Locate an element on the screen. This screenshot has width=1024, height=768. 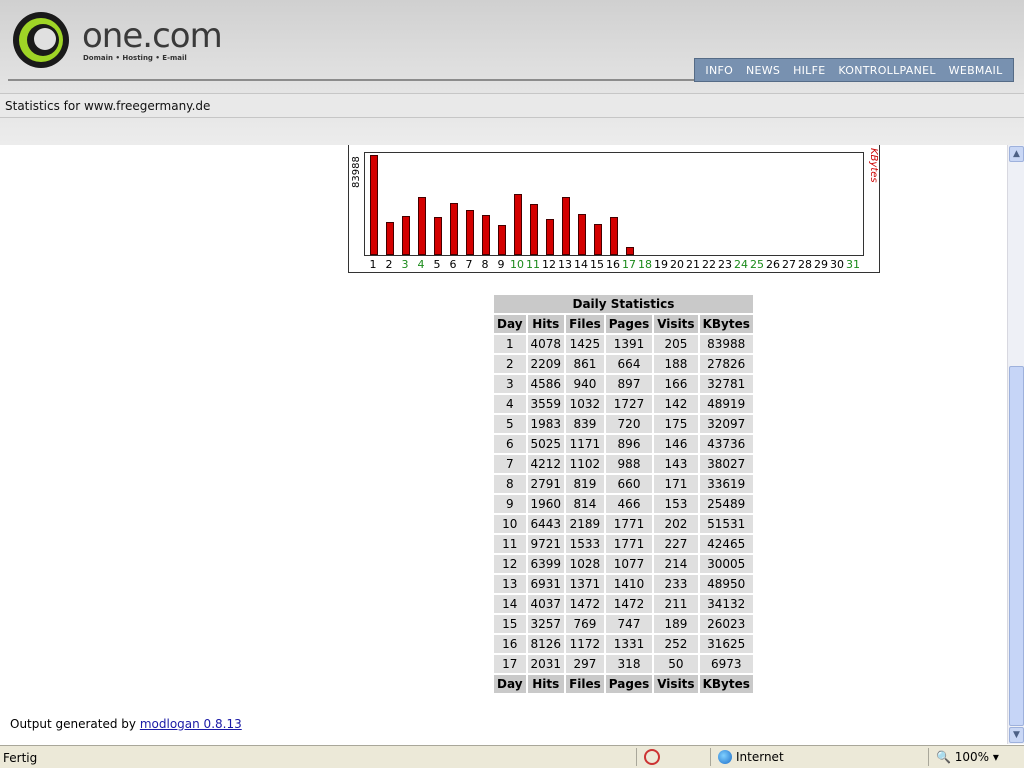
table-cell: 4586 is located at coordinates (546, 384).